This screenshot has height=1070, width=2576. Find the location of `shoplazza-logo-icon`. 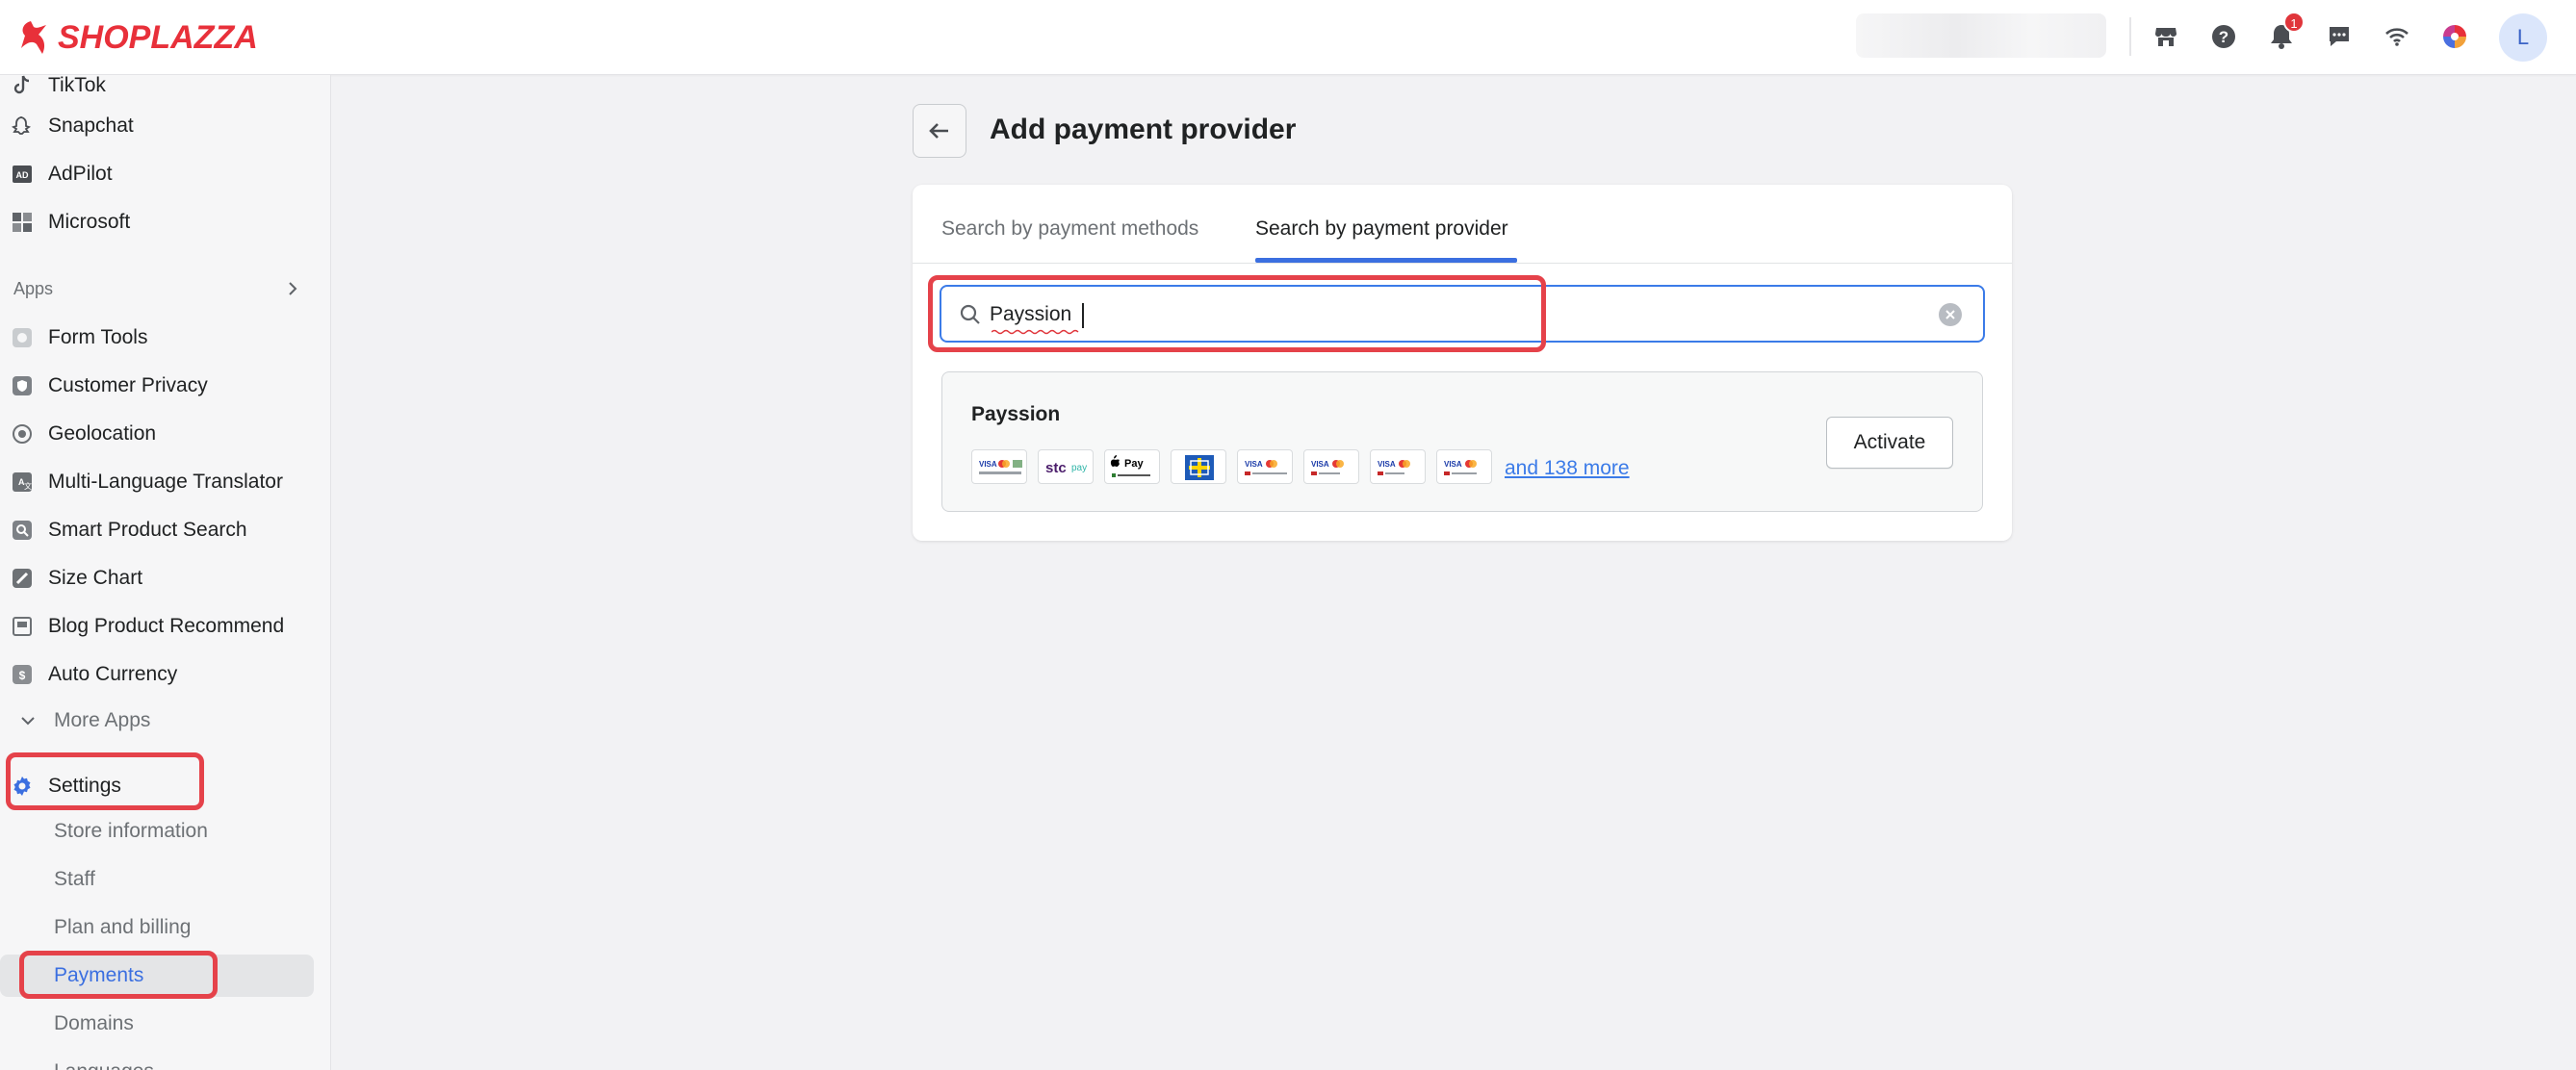

shoplazza-logo-icon is located at coordinates (33, 37).